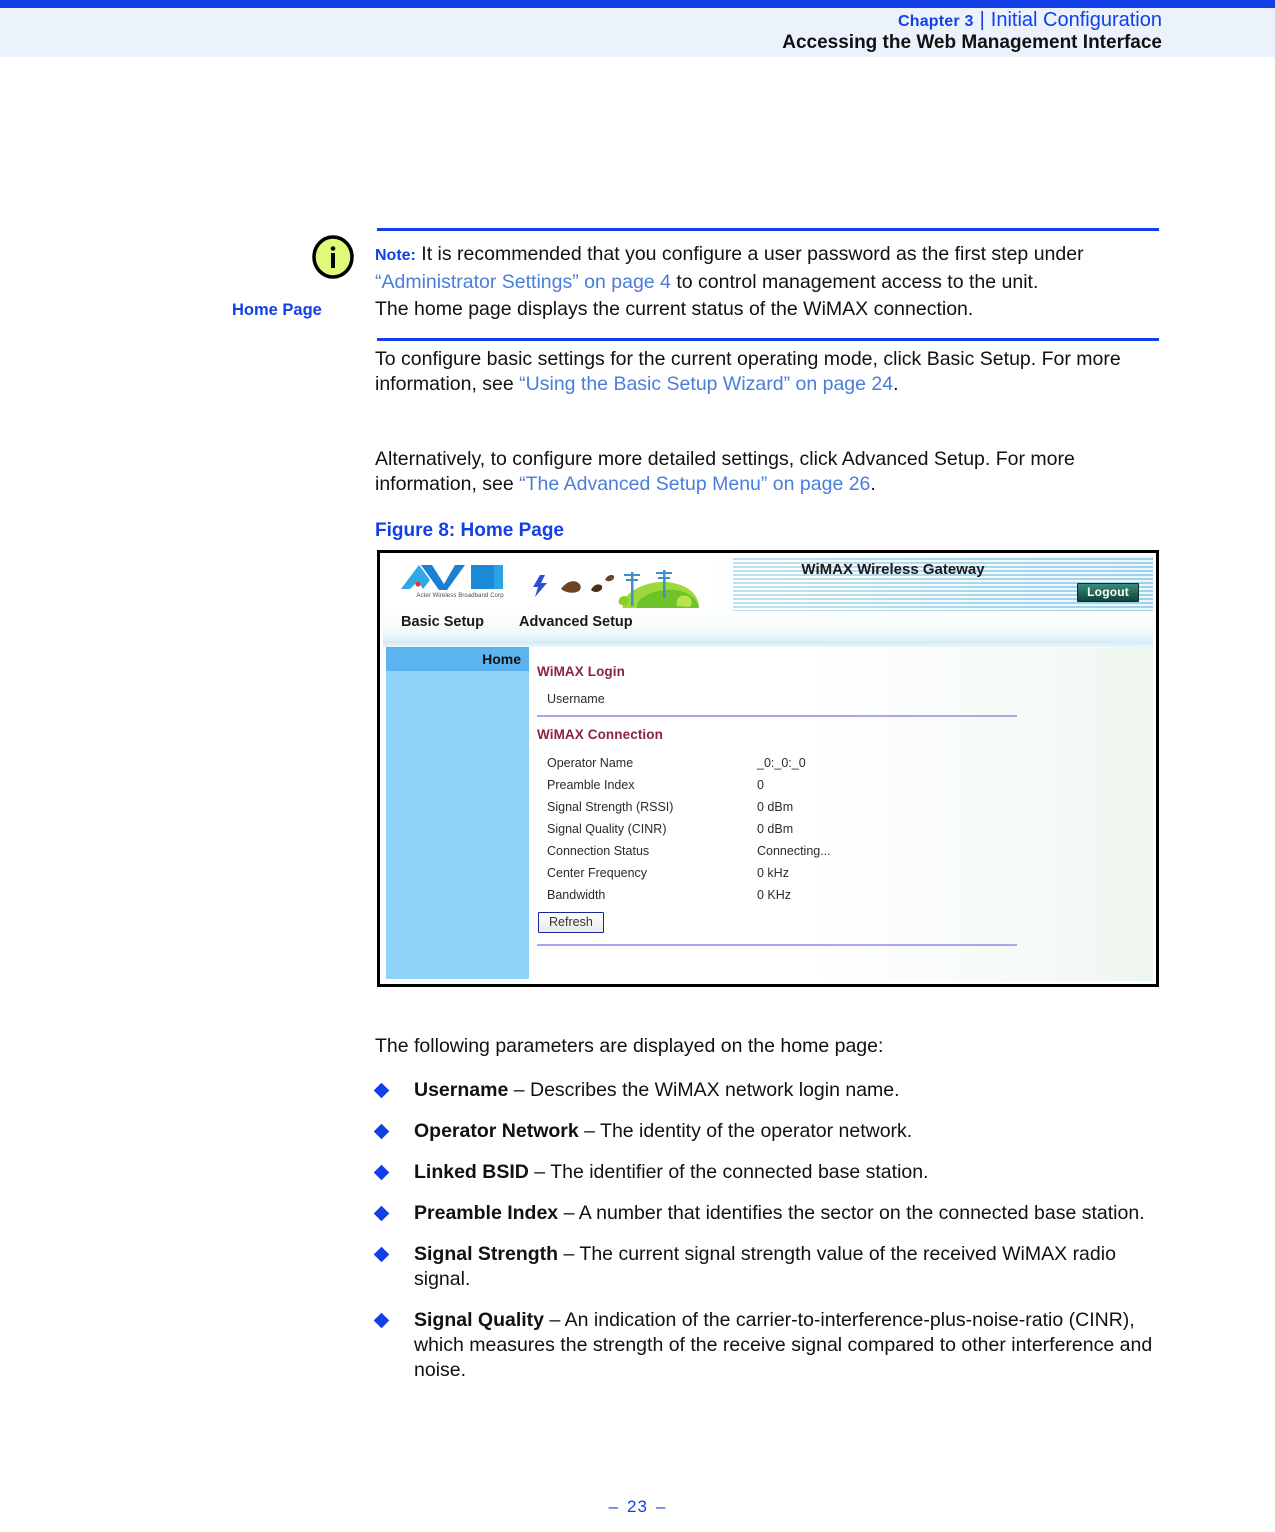  Describe the element at coordinates (768, 626) in the screenshot. I see `ui-nav-bar: Basic Setup Advanced Setup` at that location.